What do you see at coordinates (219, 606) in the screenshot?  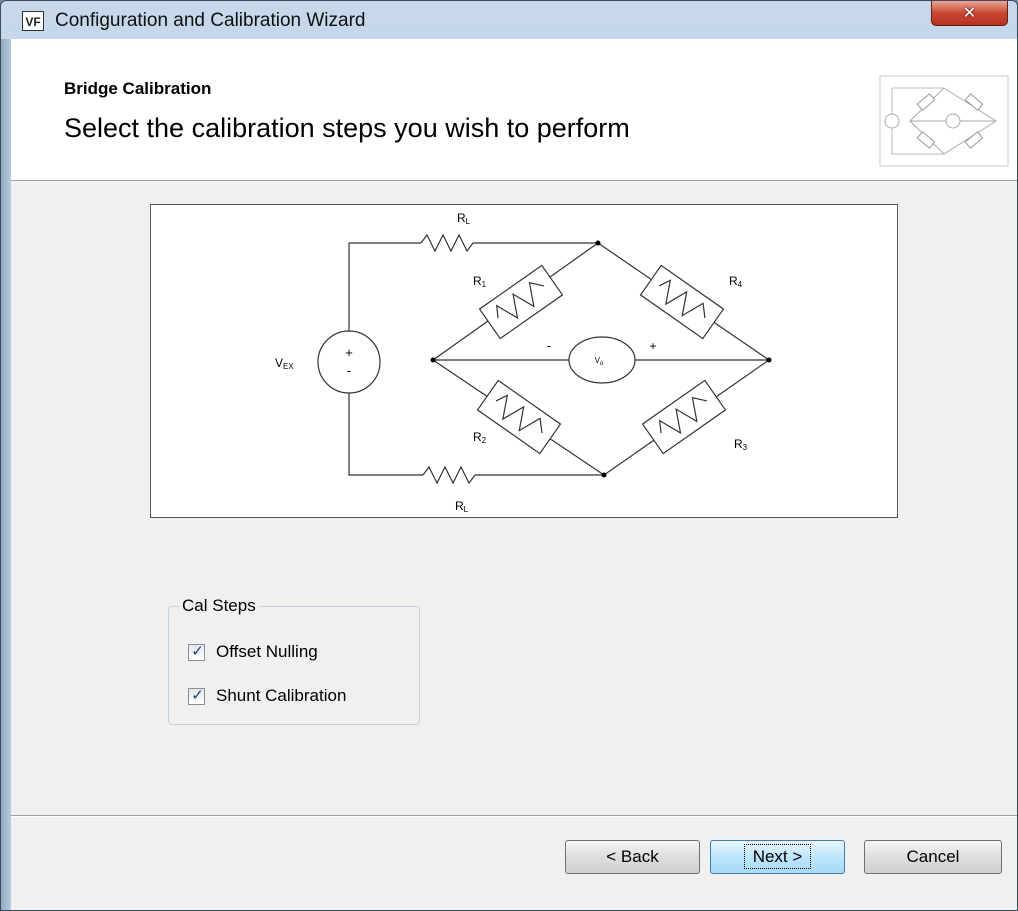 I see `cal-steps-group-label: Cal Steps` at bounding box center [219, 606].